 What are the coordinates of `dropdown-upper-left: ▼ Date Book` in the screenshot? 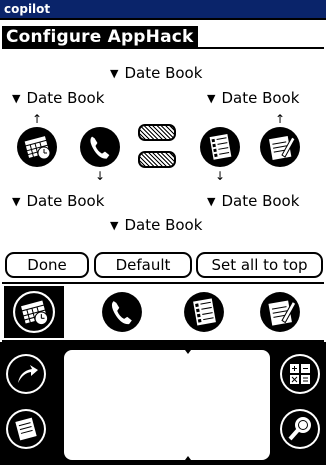 It's located at (58, 98).